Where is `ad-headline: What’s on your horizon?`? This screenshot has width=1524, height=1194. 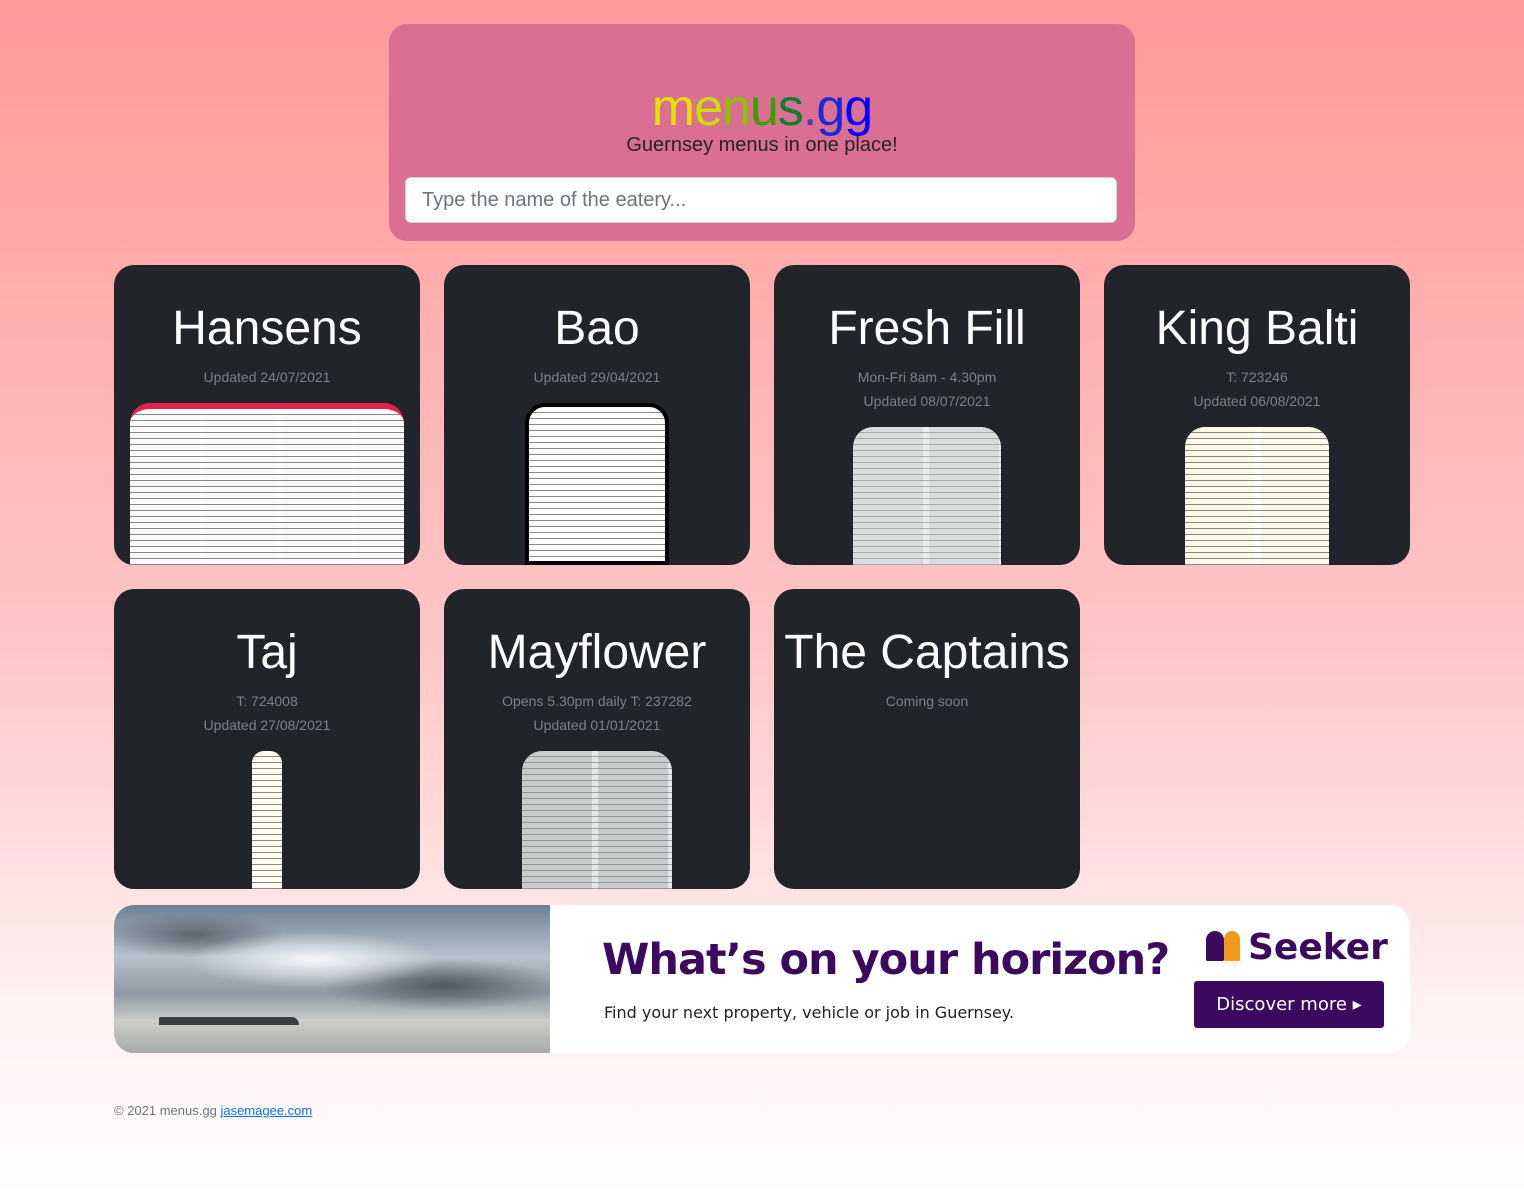
ad-headline: What’s on your horizon? is located at coordinates (886, 960).